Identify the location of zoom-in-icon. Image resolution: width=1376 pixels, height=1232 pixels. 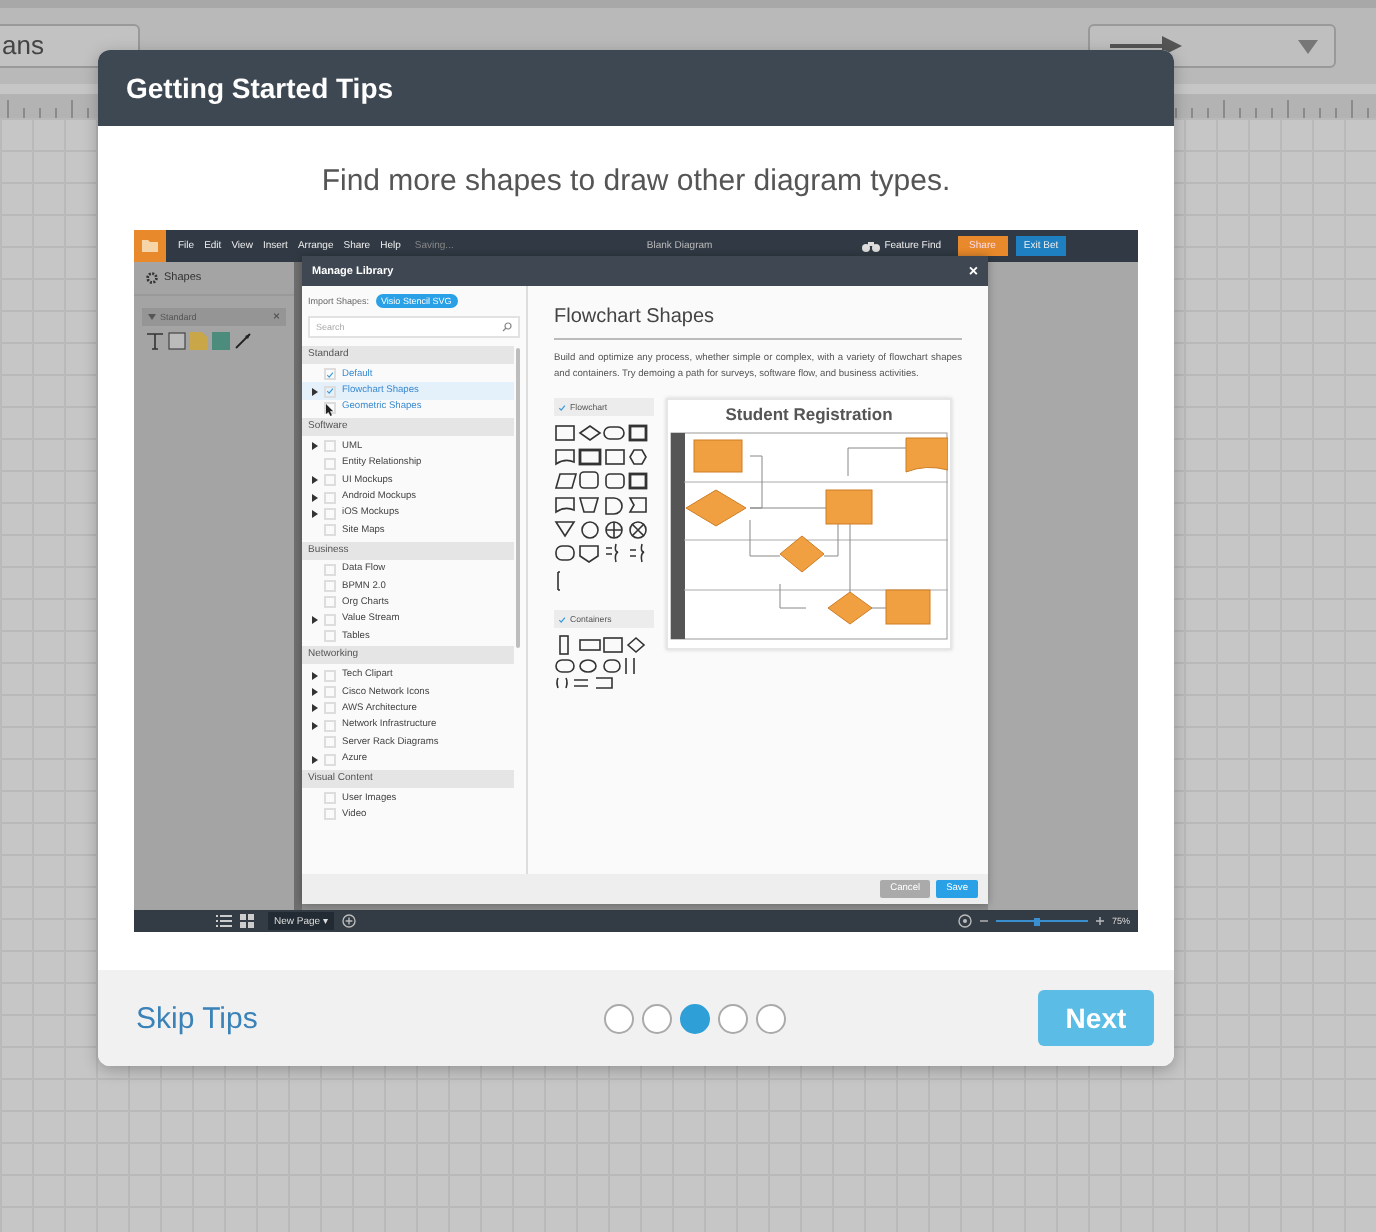
(1099, 921).